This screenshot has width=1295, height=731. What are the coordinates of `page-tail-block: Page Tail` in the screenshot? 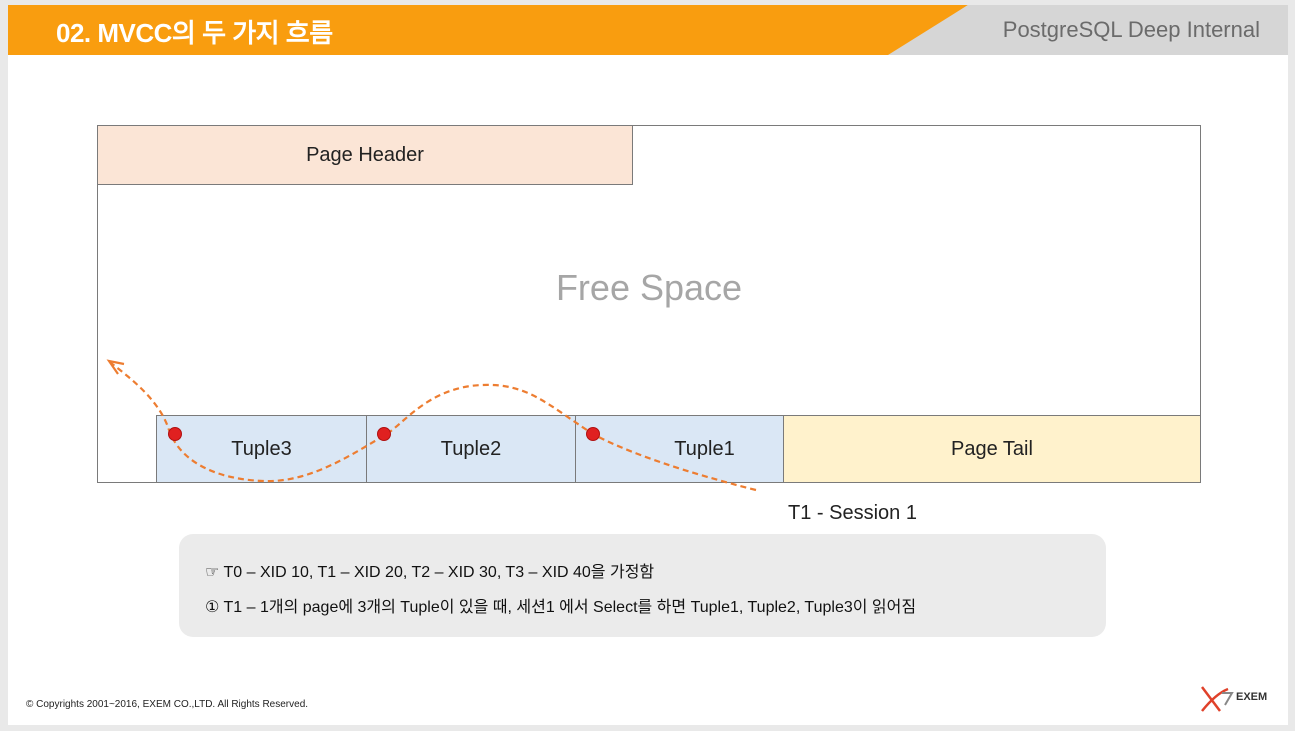 It's located at (992, 449).